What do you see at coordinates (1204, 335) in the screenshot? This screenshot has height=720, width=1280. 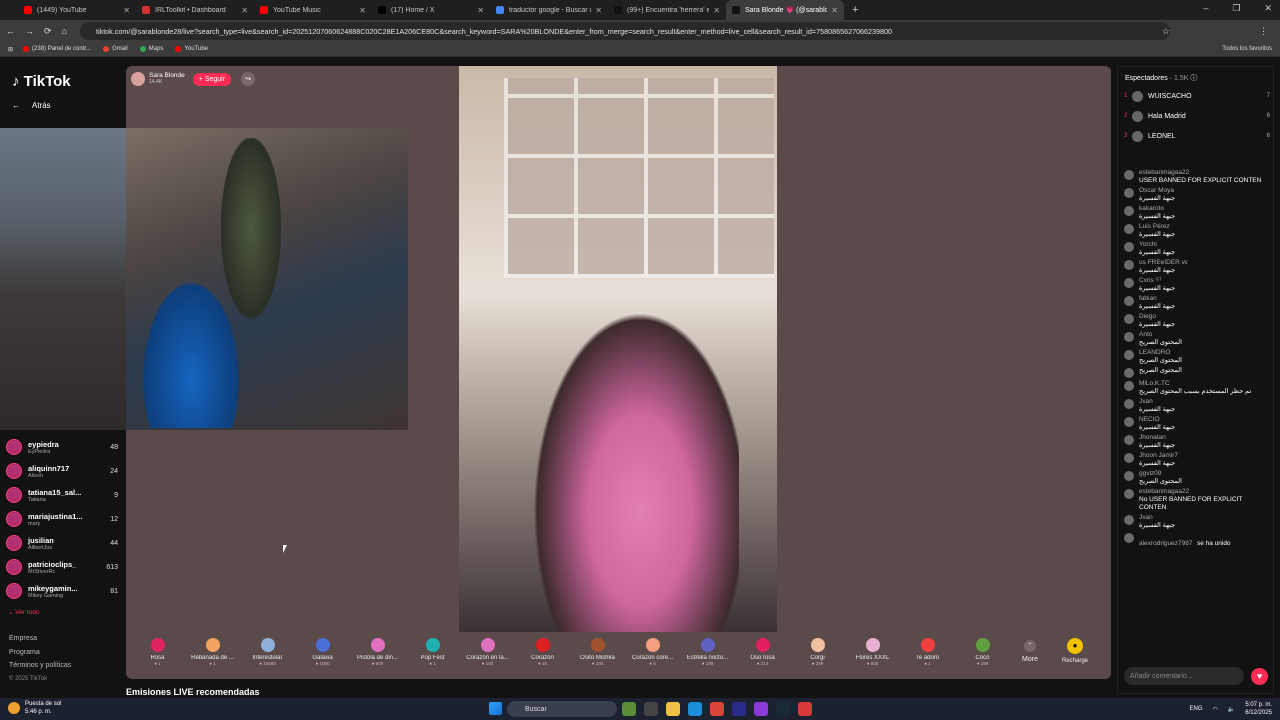 I see `chat-username: Anto` at bounding box center [1204, 335].